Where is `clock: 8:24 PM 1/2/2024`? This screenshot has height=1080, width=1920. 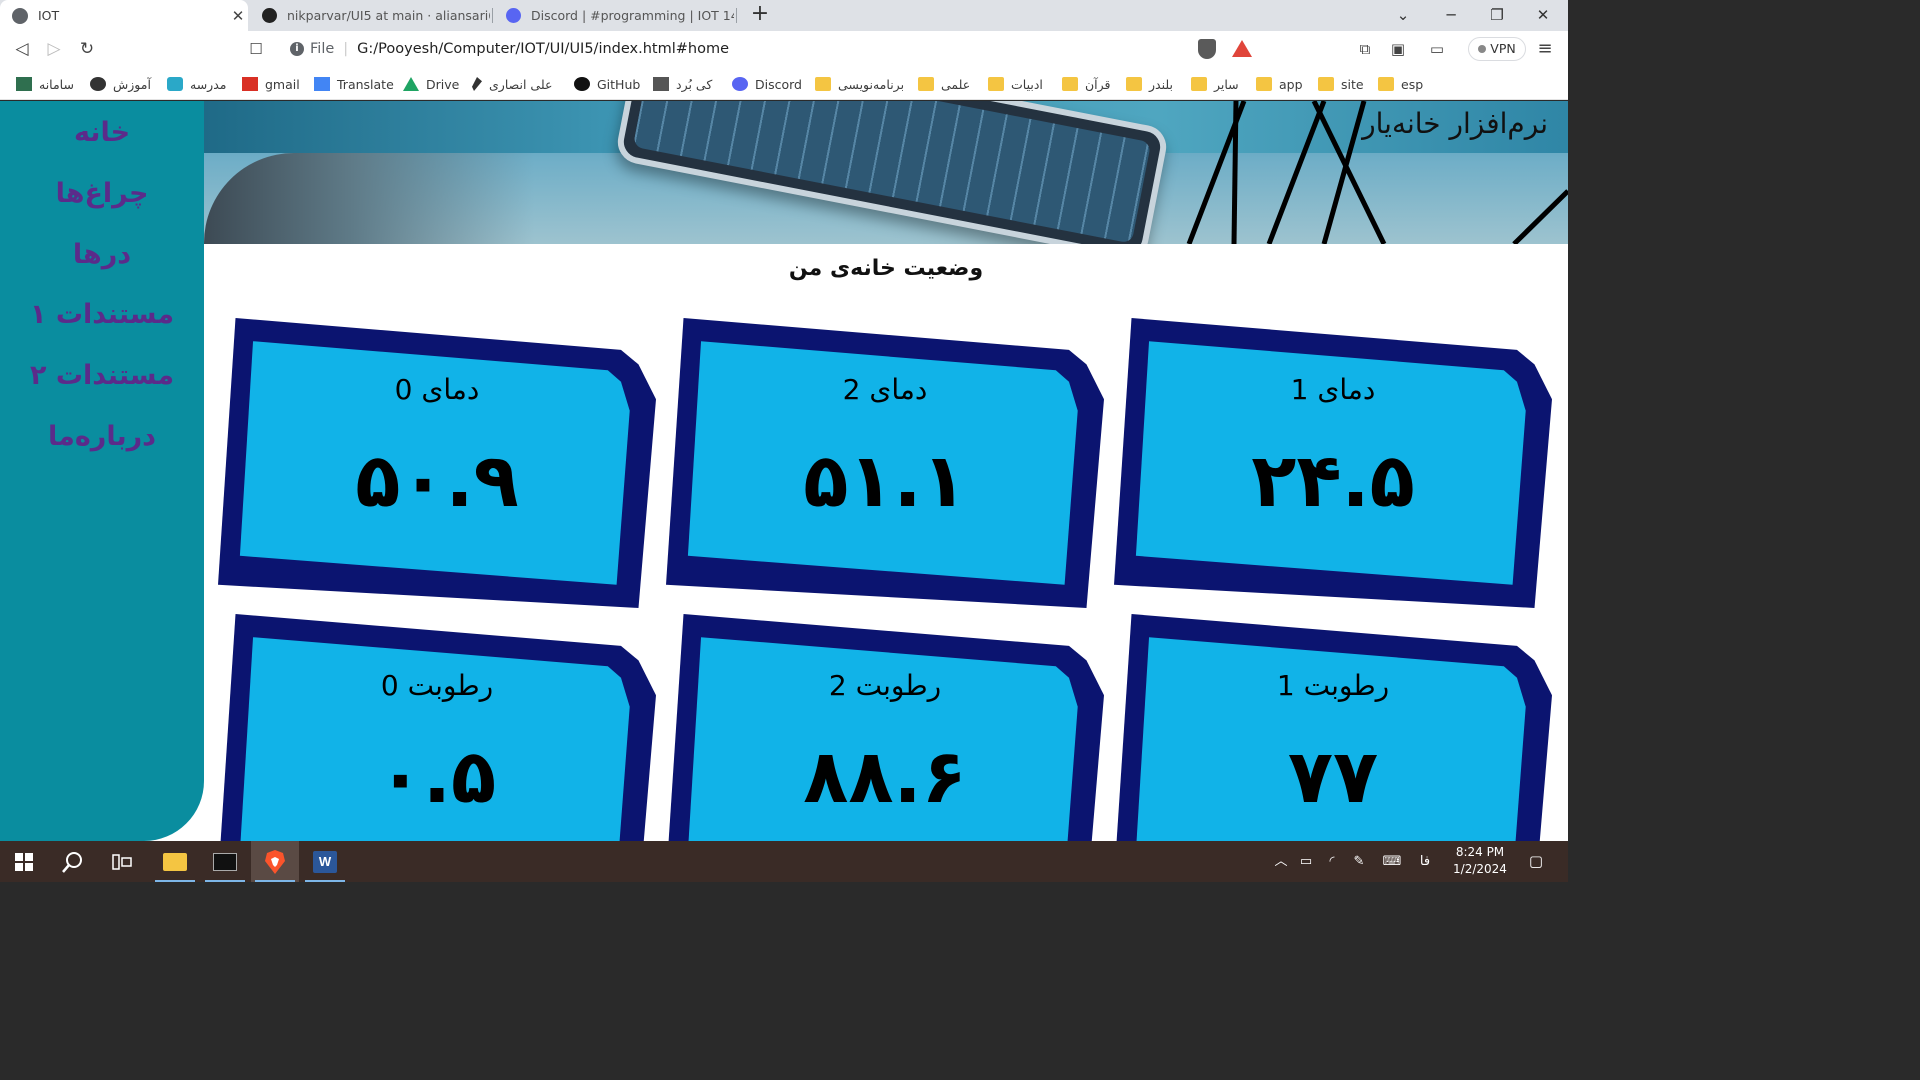 clock: 8:24 PM 1/2/2024 is located at coordinates (1480, 861).